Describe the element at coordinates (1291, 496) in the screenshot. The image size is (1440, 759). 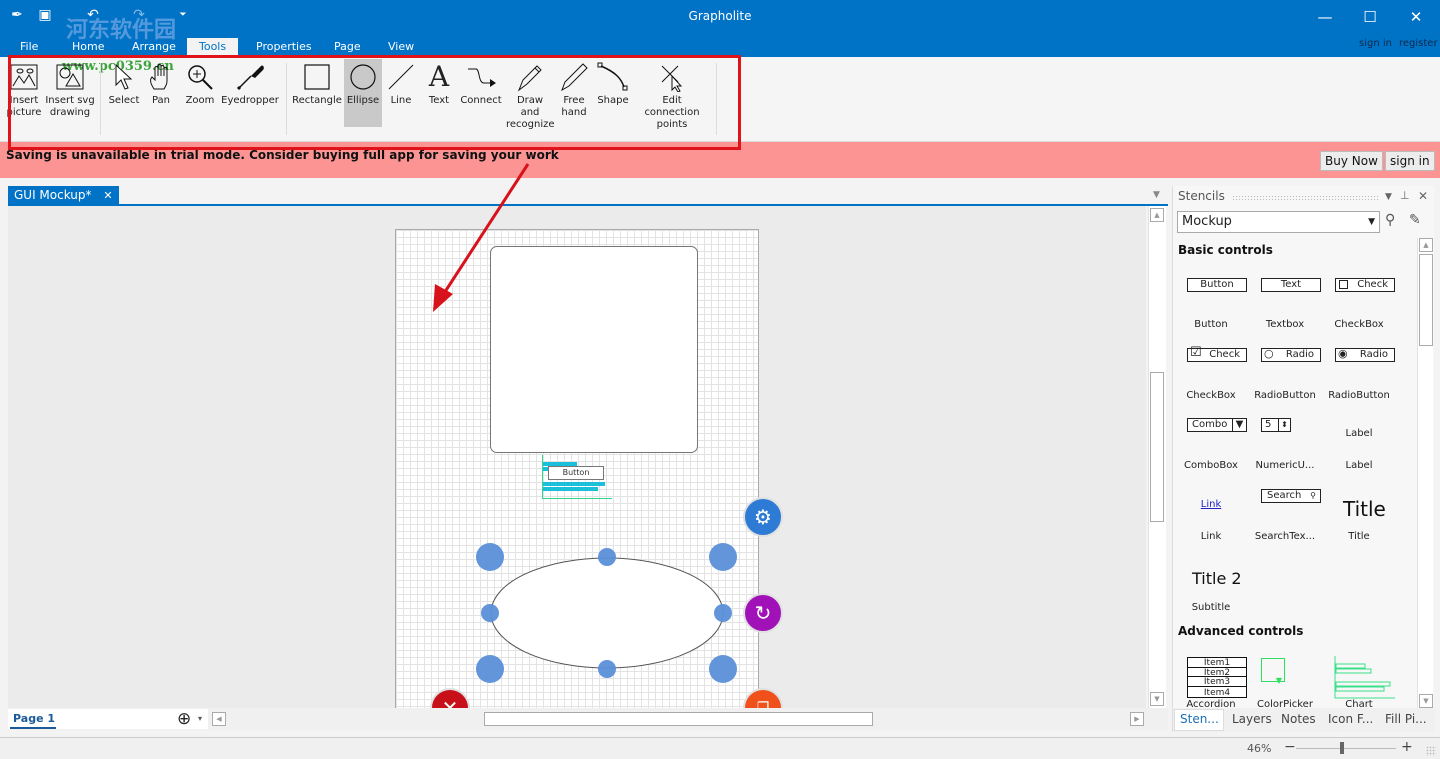
I see `stencil-preview-search: Search ⚲` at that location.